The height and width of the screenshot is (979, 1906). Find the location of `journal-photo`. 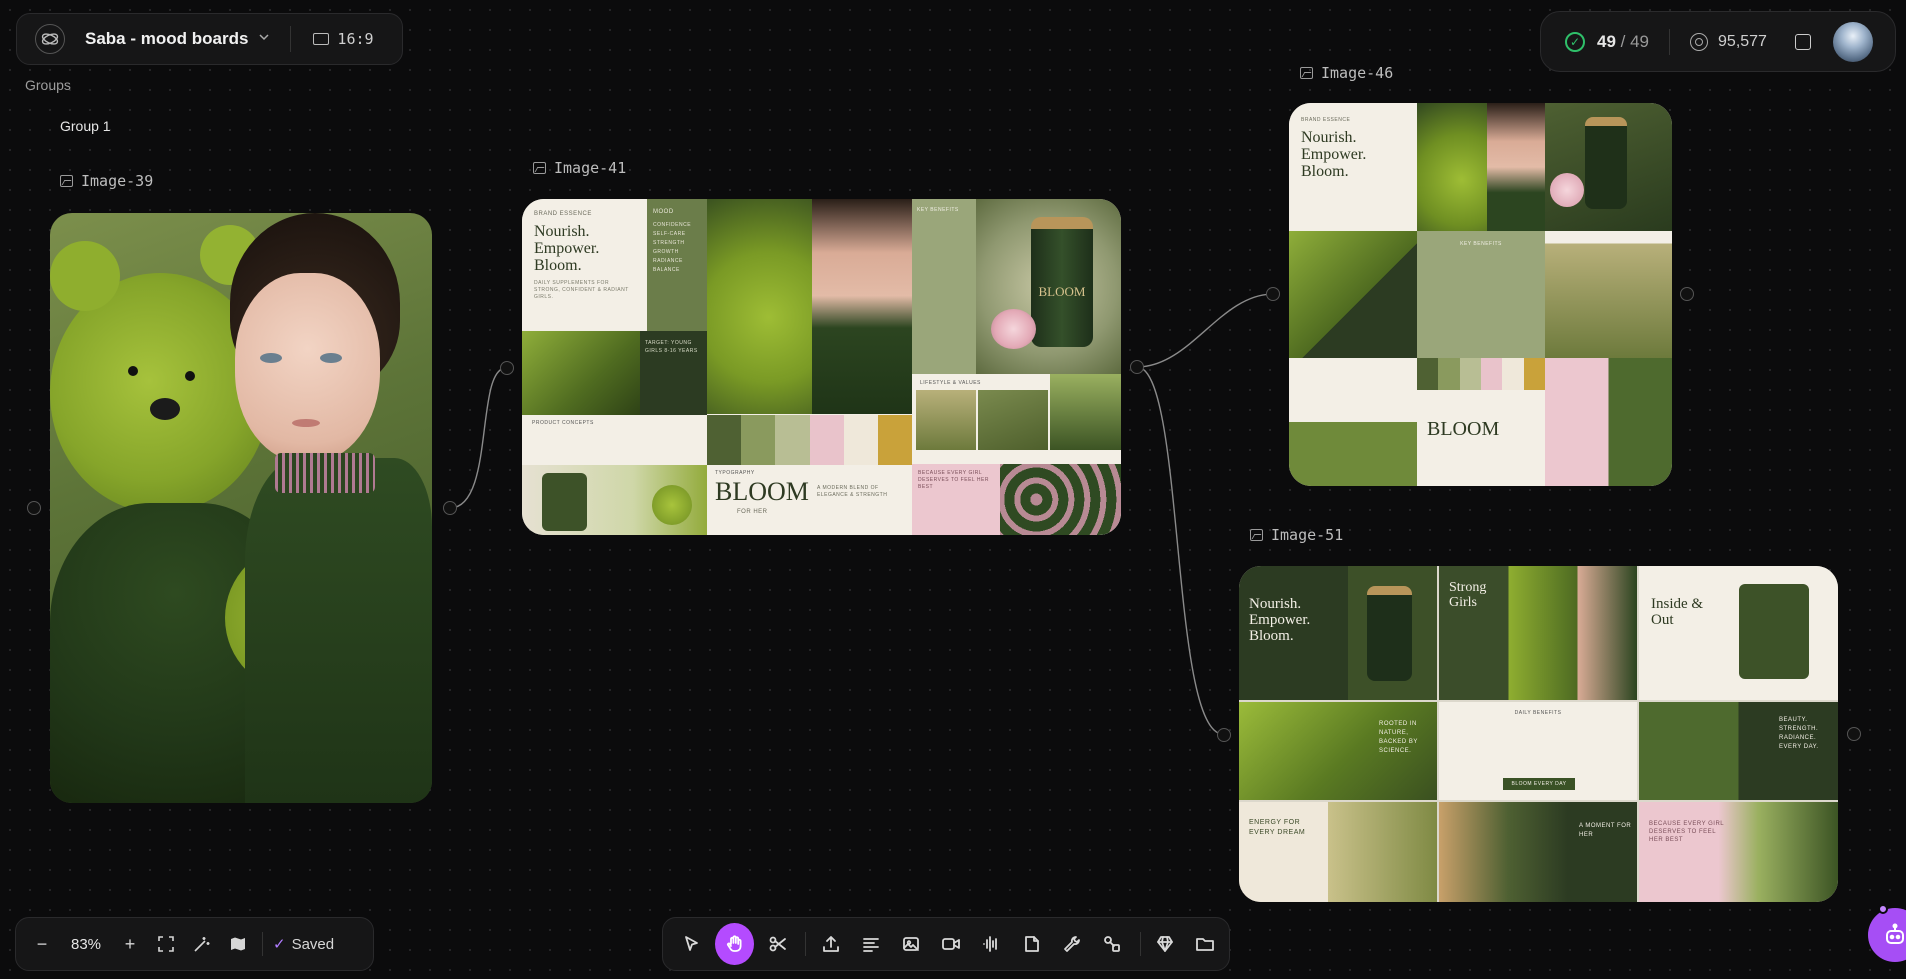

journal-photo is located at coordinates (1013, 420).